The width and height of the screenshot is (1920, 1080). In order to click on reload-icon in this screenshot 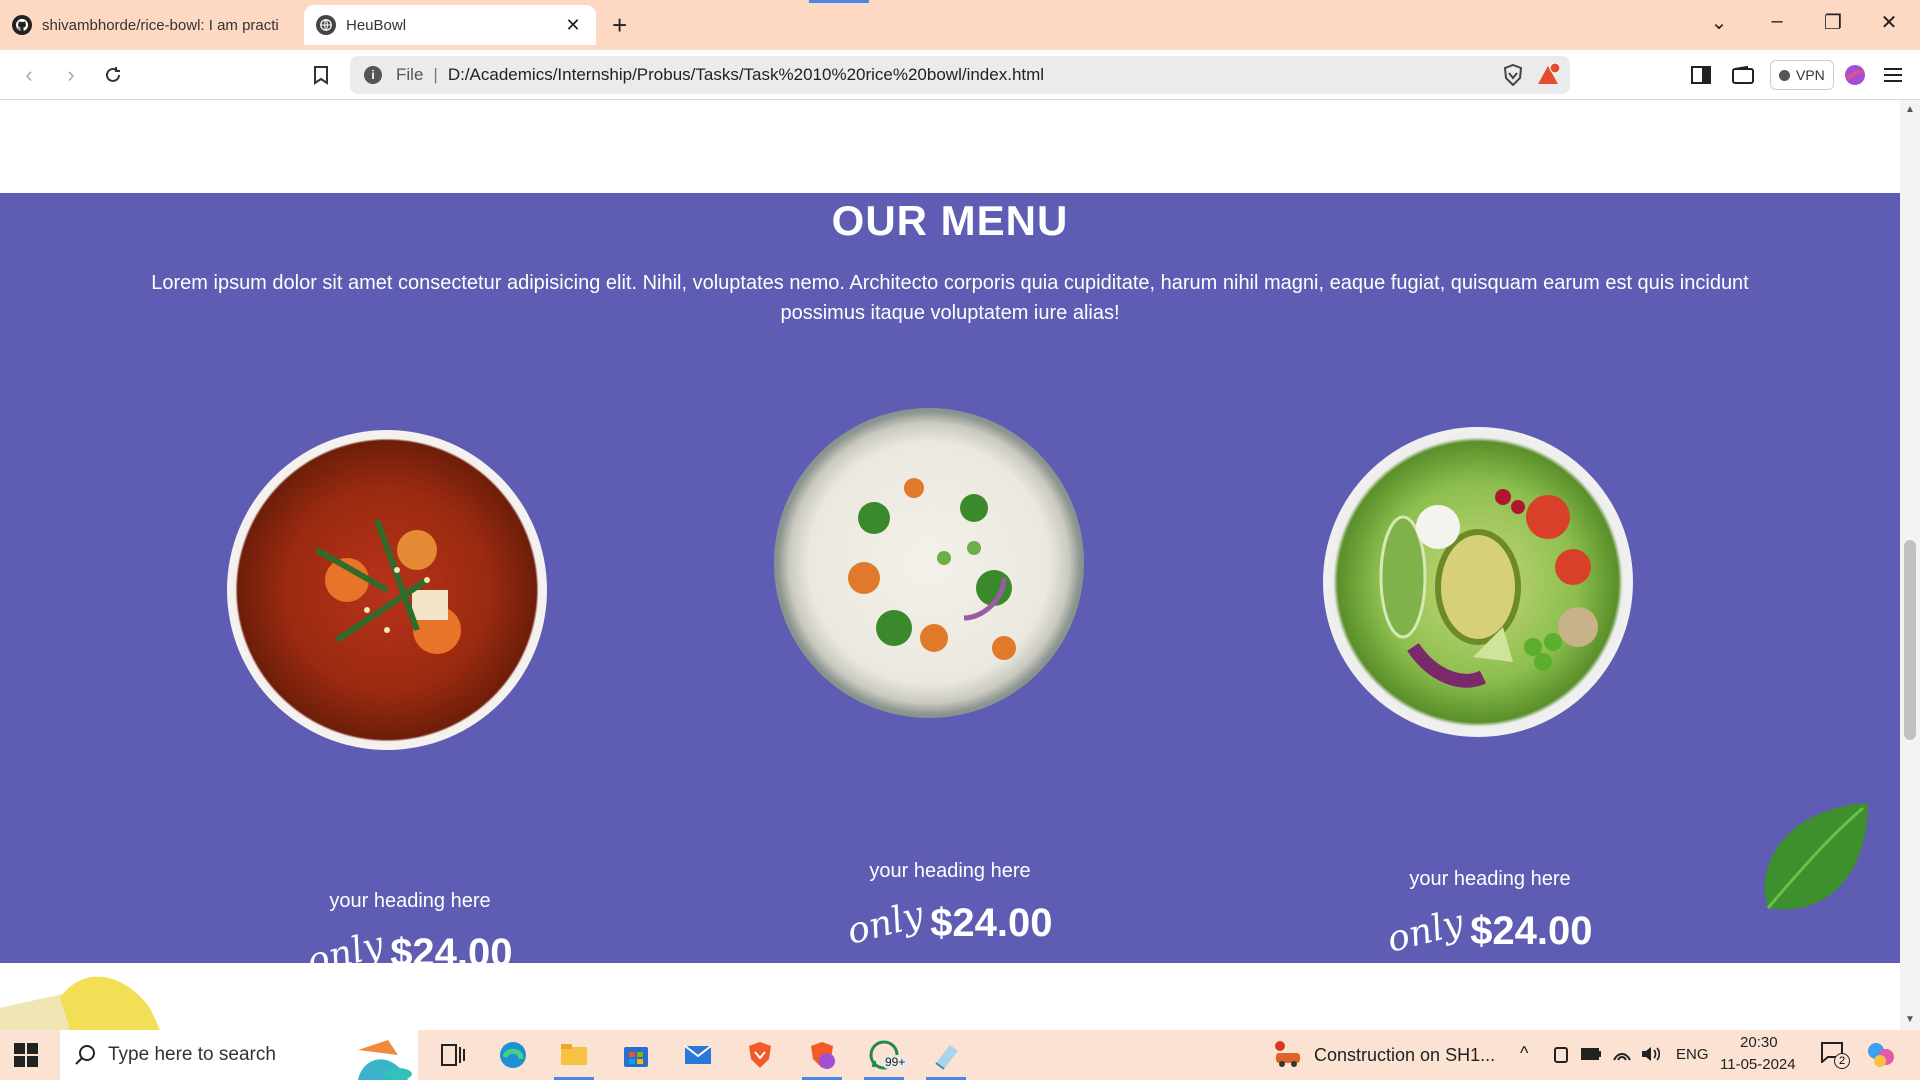, I will do `click(113, 75)`.